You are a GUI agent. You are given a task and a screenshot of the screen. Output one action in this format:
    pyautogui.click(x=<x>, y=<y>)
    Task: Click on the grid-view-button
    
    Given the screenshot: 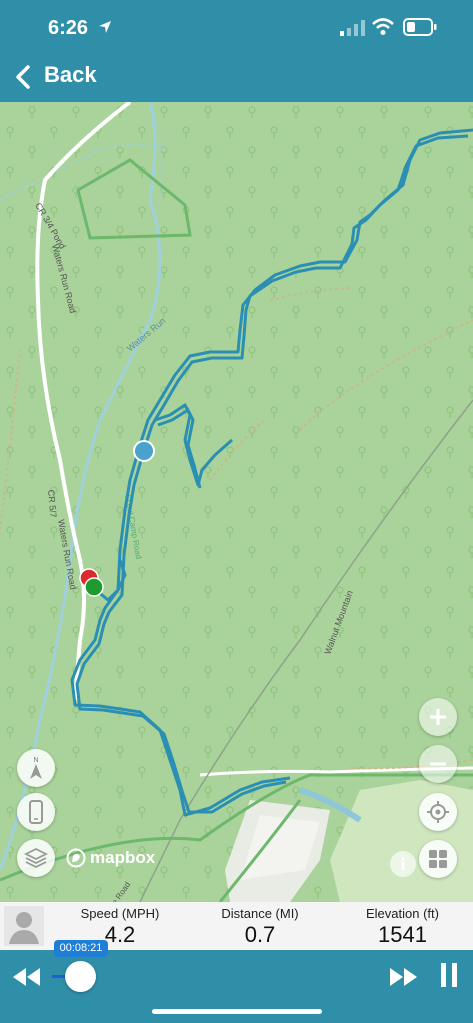 What is the action you would take?
    pyautogui.click(x=438, y=859)
    